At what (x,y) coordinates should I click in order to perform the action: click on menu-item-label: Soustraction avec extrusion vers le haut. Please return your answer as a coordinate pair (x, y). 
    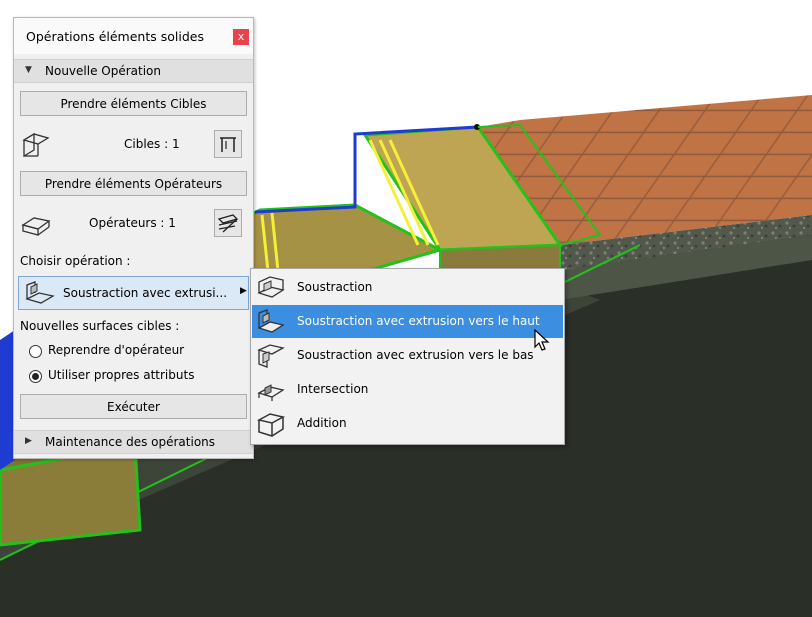
    Looking at the image, I should click on (418, 321).